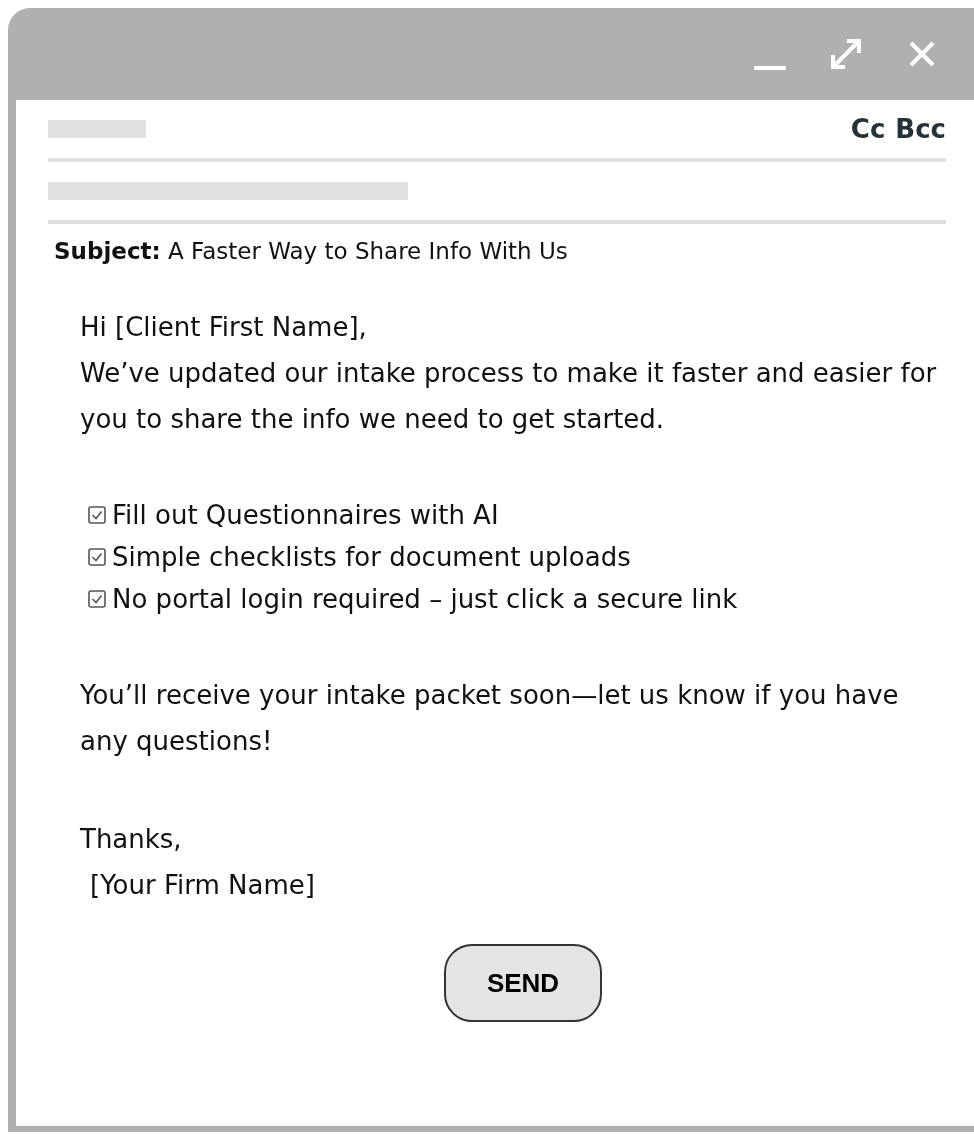 This screenshot has height=1134, width=974. Describe the element at coordinates (224, 327) in the screenshot. I see `greeting: Hi [Client First Name],` at that location.